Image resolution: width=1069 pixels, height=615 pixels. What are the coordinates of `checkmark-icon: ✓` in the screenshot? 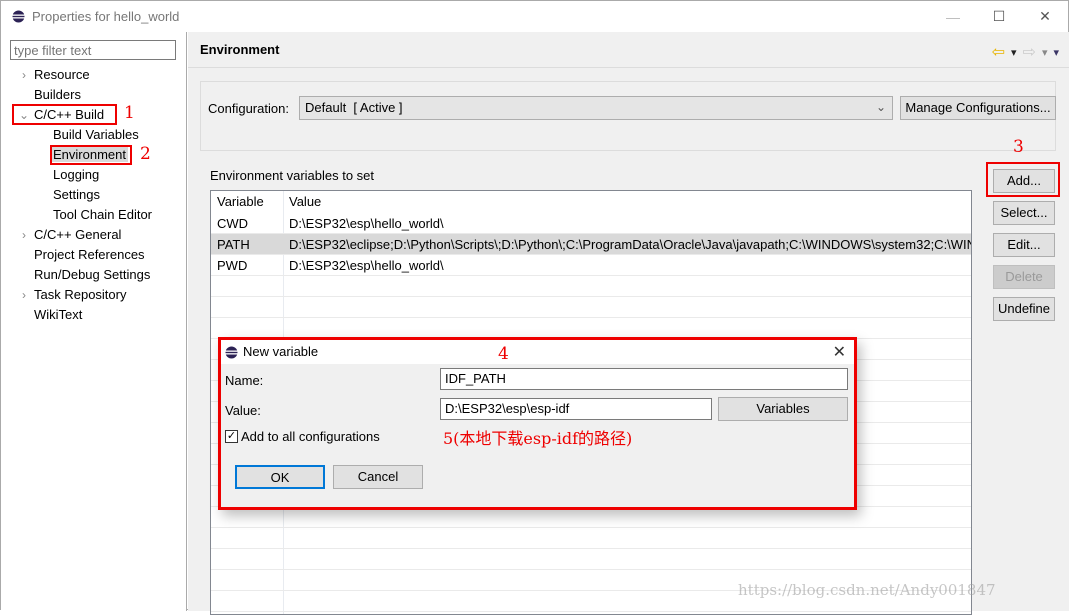 It's located at (231, 436).